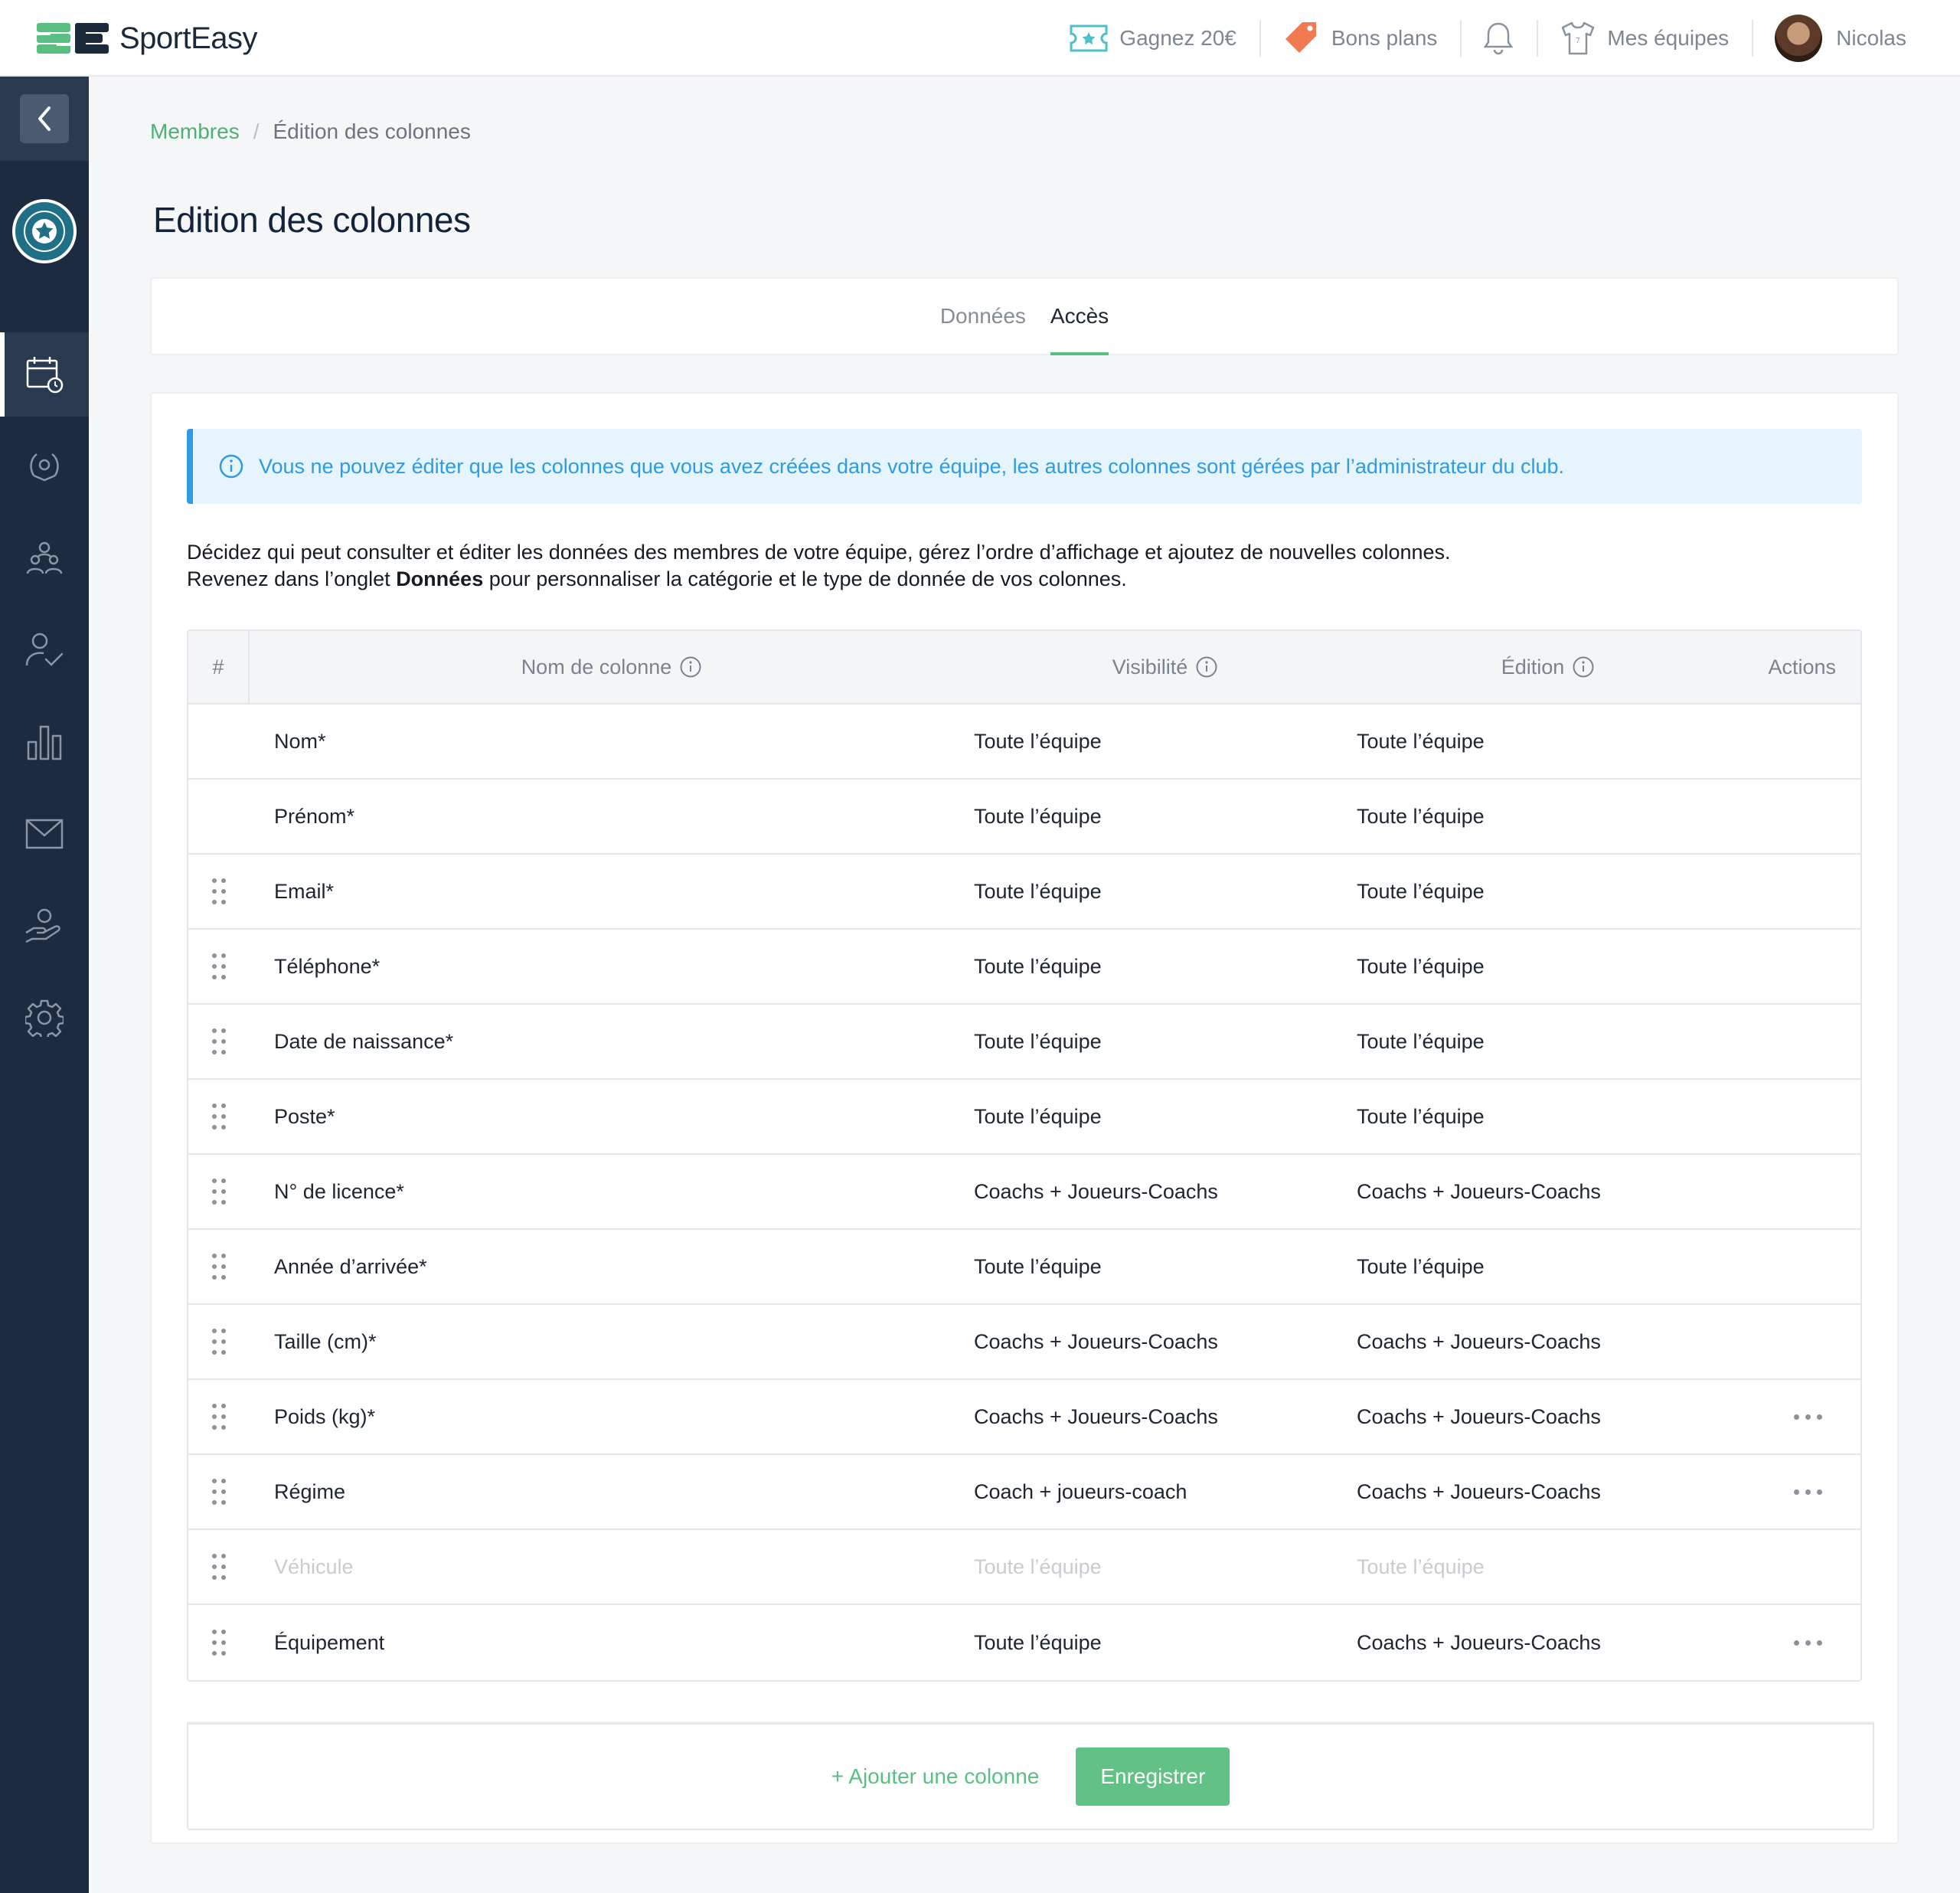  I want to click on visibility-cell: Coach + joueurs-coach, so click(1165, 1492).